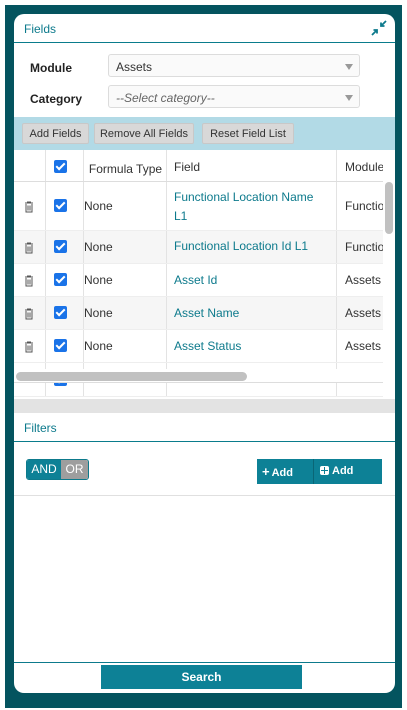 The image size is (407, 710). I want to click on plus-square-icon, so click(324, 470).